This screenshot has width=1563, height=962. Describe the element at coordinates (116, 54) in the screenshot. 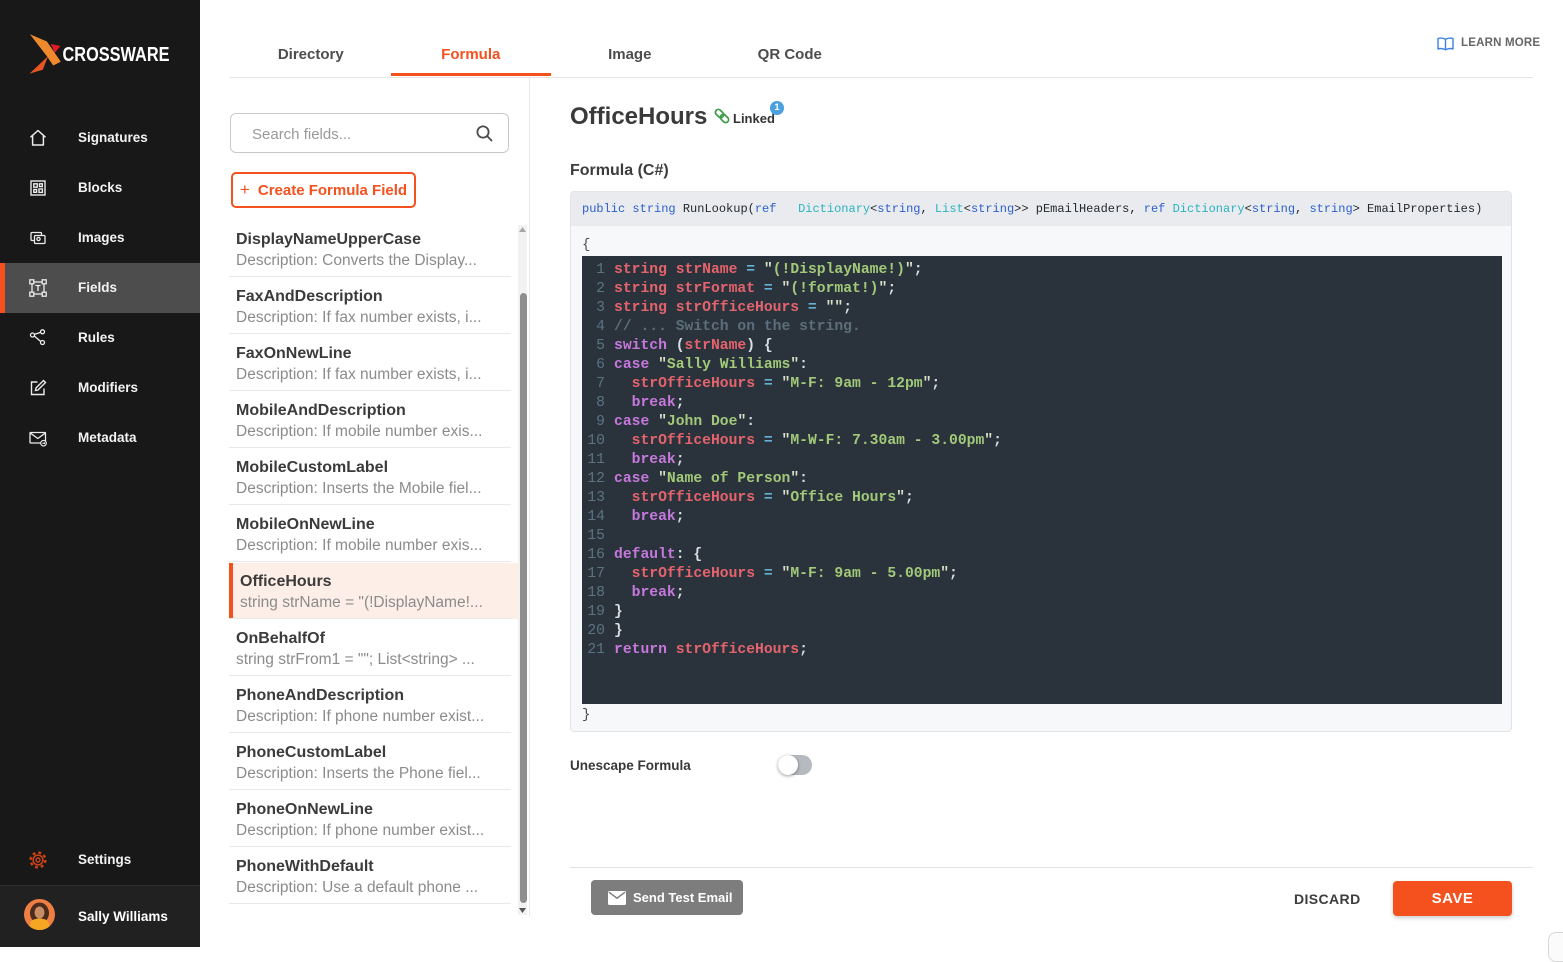

I see `svg-text: CROSSWARE` at that location.